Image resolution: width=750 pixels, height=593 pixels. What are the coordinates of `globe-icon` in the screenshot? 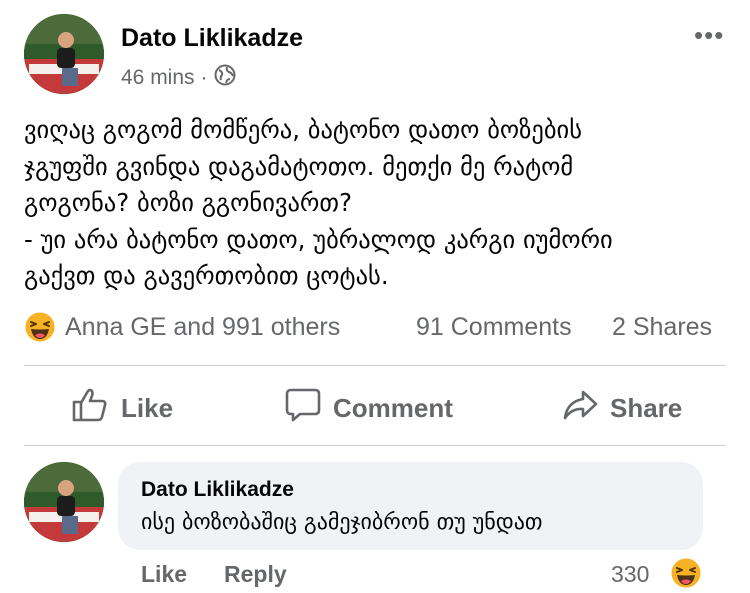 It's located at (225, 78).